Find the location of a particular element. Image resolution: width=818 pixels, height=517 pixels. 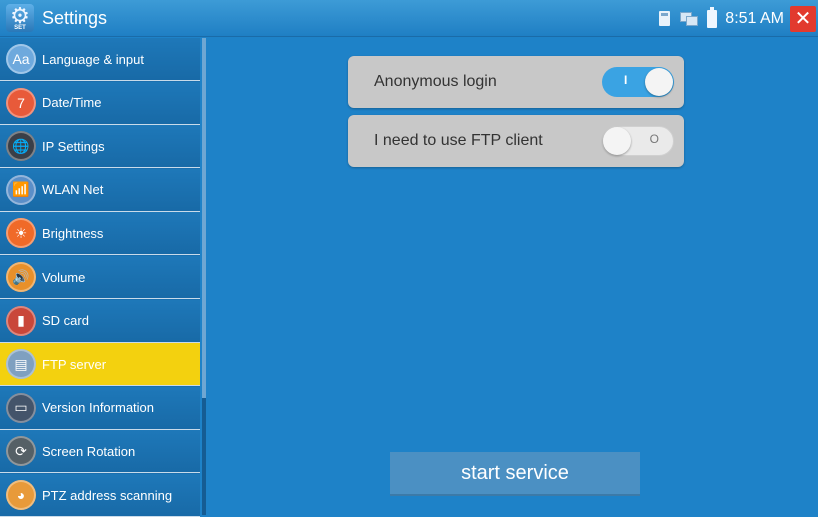

globe-icon: 🌐 is located at coordinates (21, 146).